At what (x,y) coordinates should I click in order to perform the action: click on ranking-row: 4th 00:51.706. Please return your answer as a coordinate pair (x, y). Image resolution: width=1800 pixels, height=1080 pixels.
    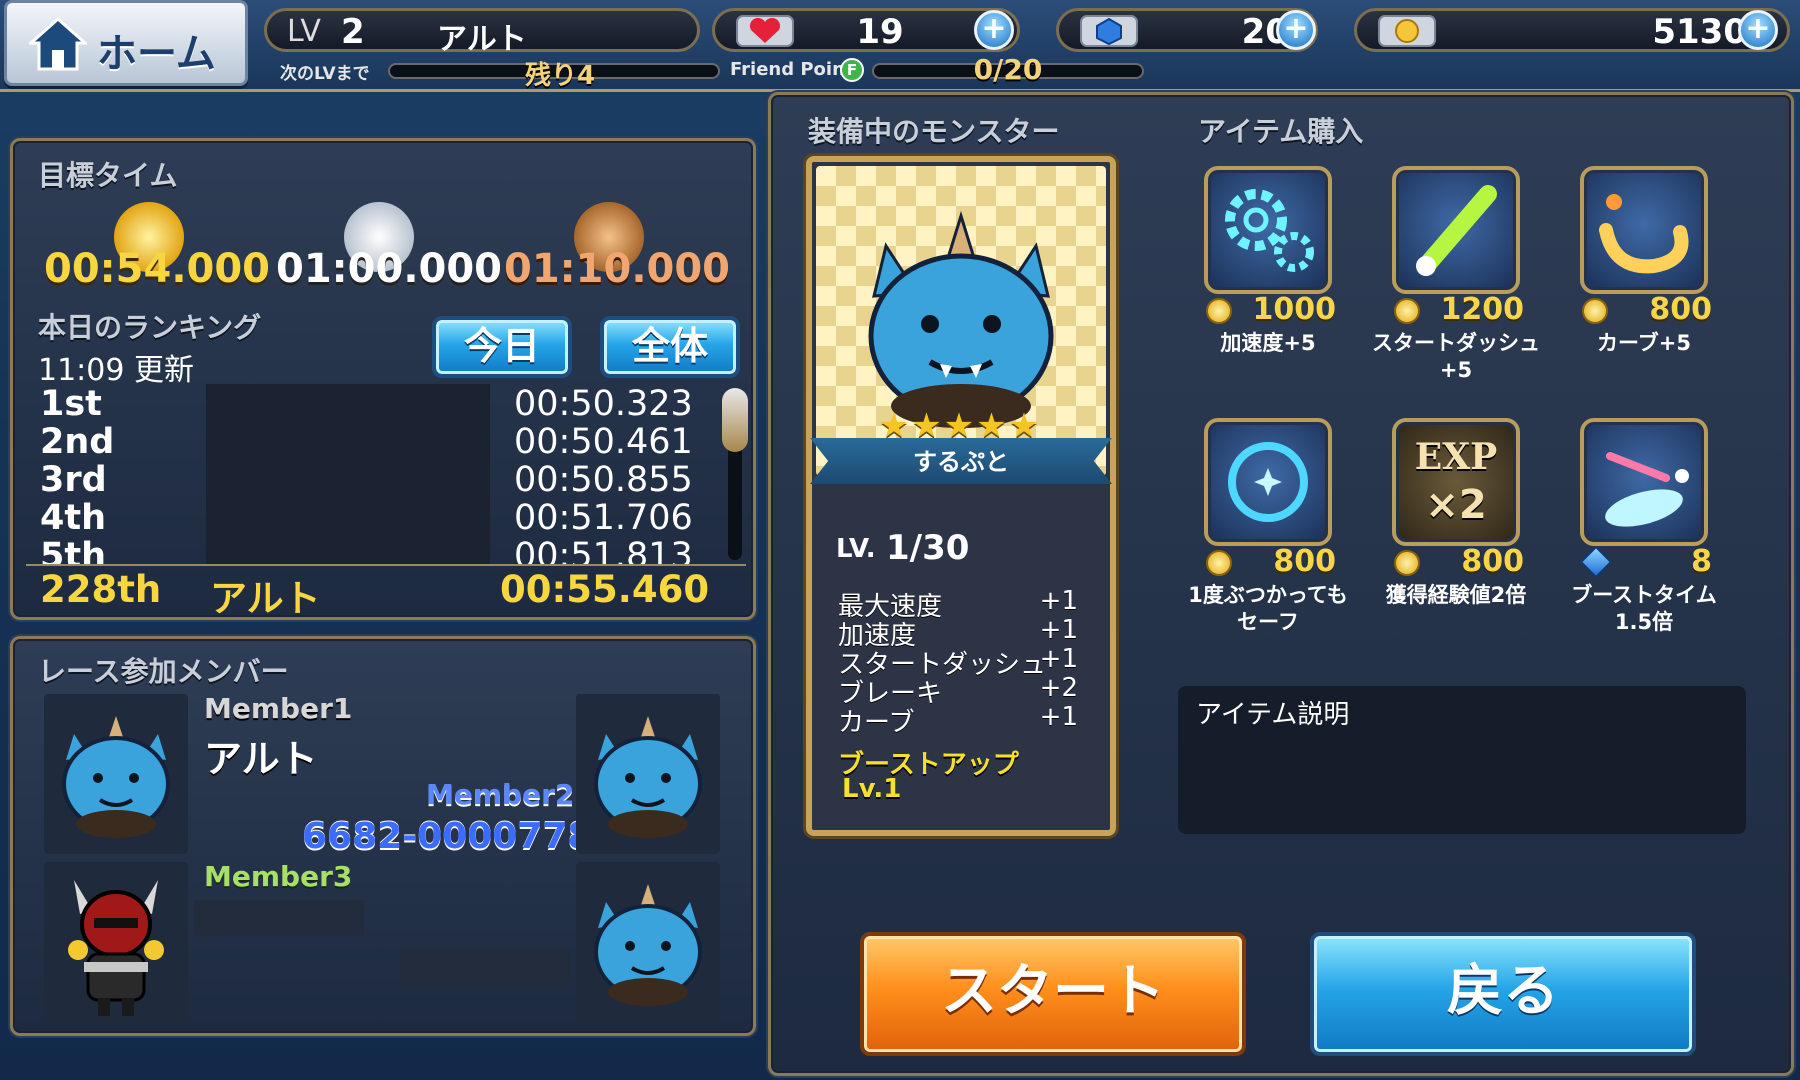
    Looking at the image, I should click on (385, 518).